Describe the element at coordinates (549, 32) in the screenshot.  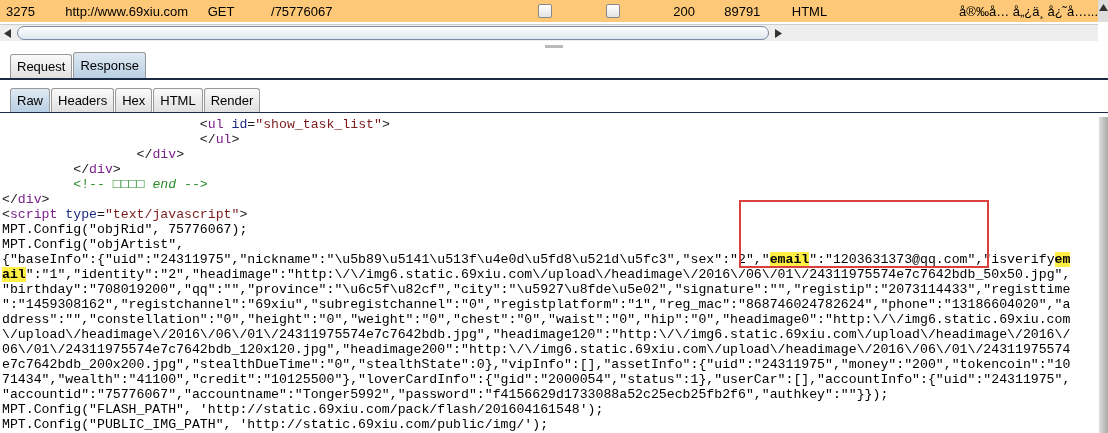
I see `horizontal-scrollbar` at that location.